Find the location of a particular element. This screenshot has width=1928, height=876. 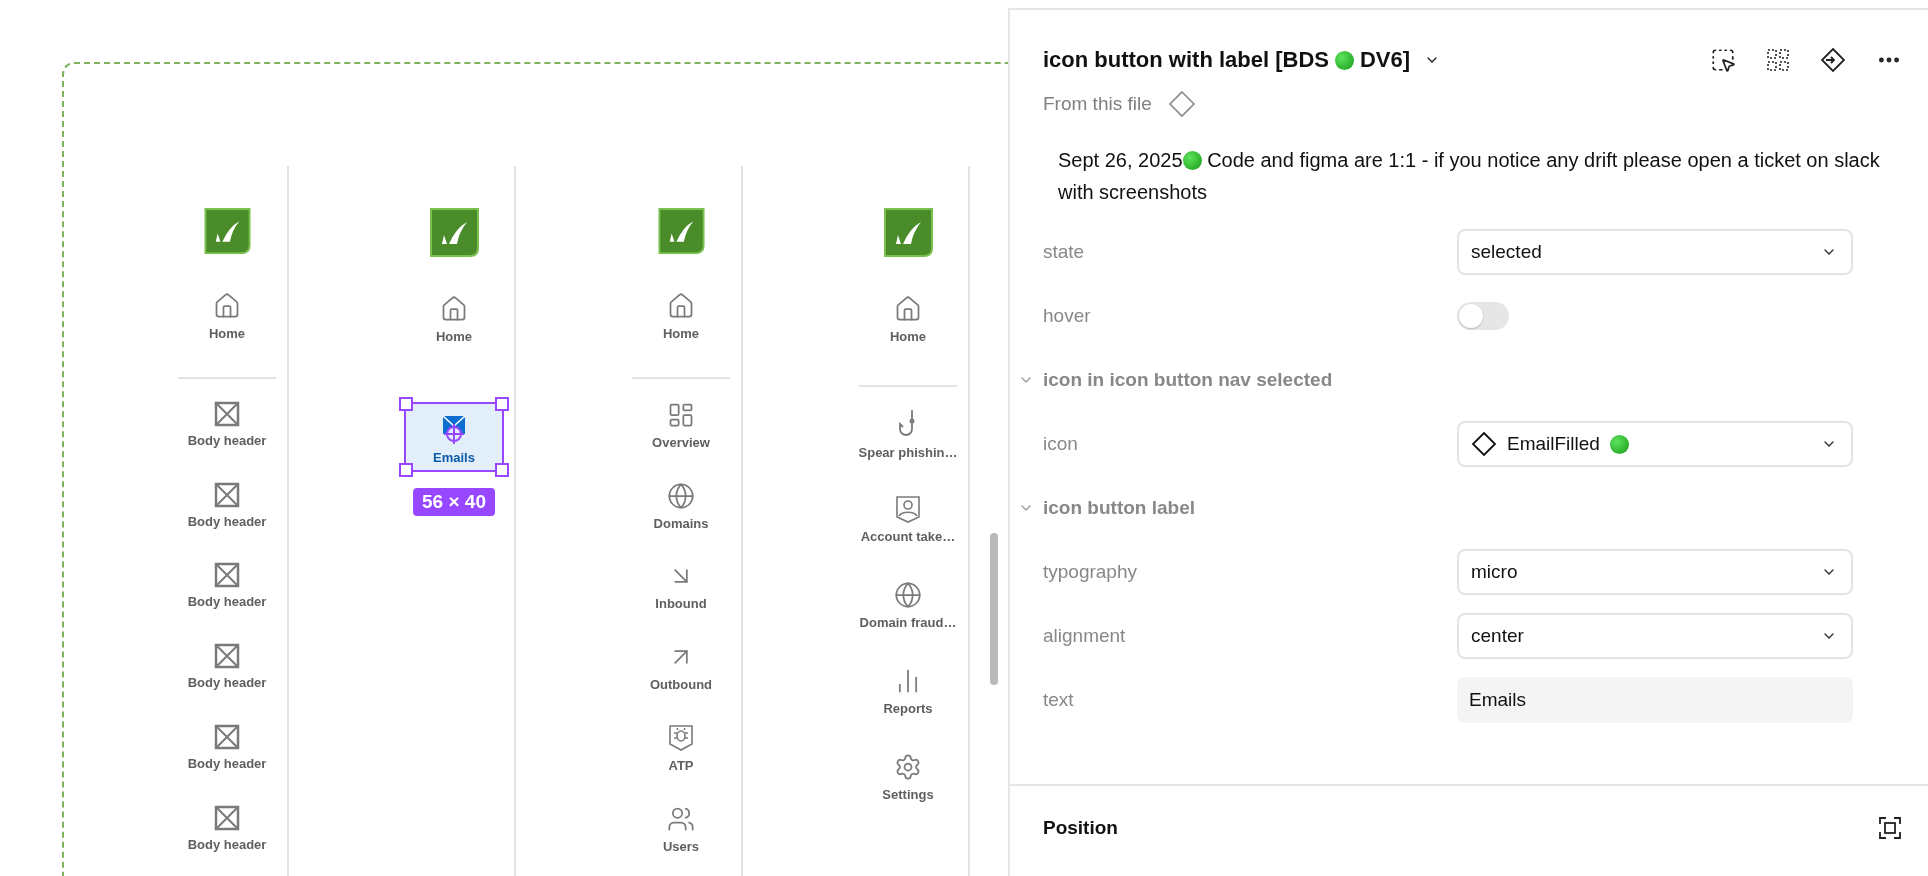

property-dropdown: center is located at coordinates (1655, 636).